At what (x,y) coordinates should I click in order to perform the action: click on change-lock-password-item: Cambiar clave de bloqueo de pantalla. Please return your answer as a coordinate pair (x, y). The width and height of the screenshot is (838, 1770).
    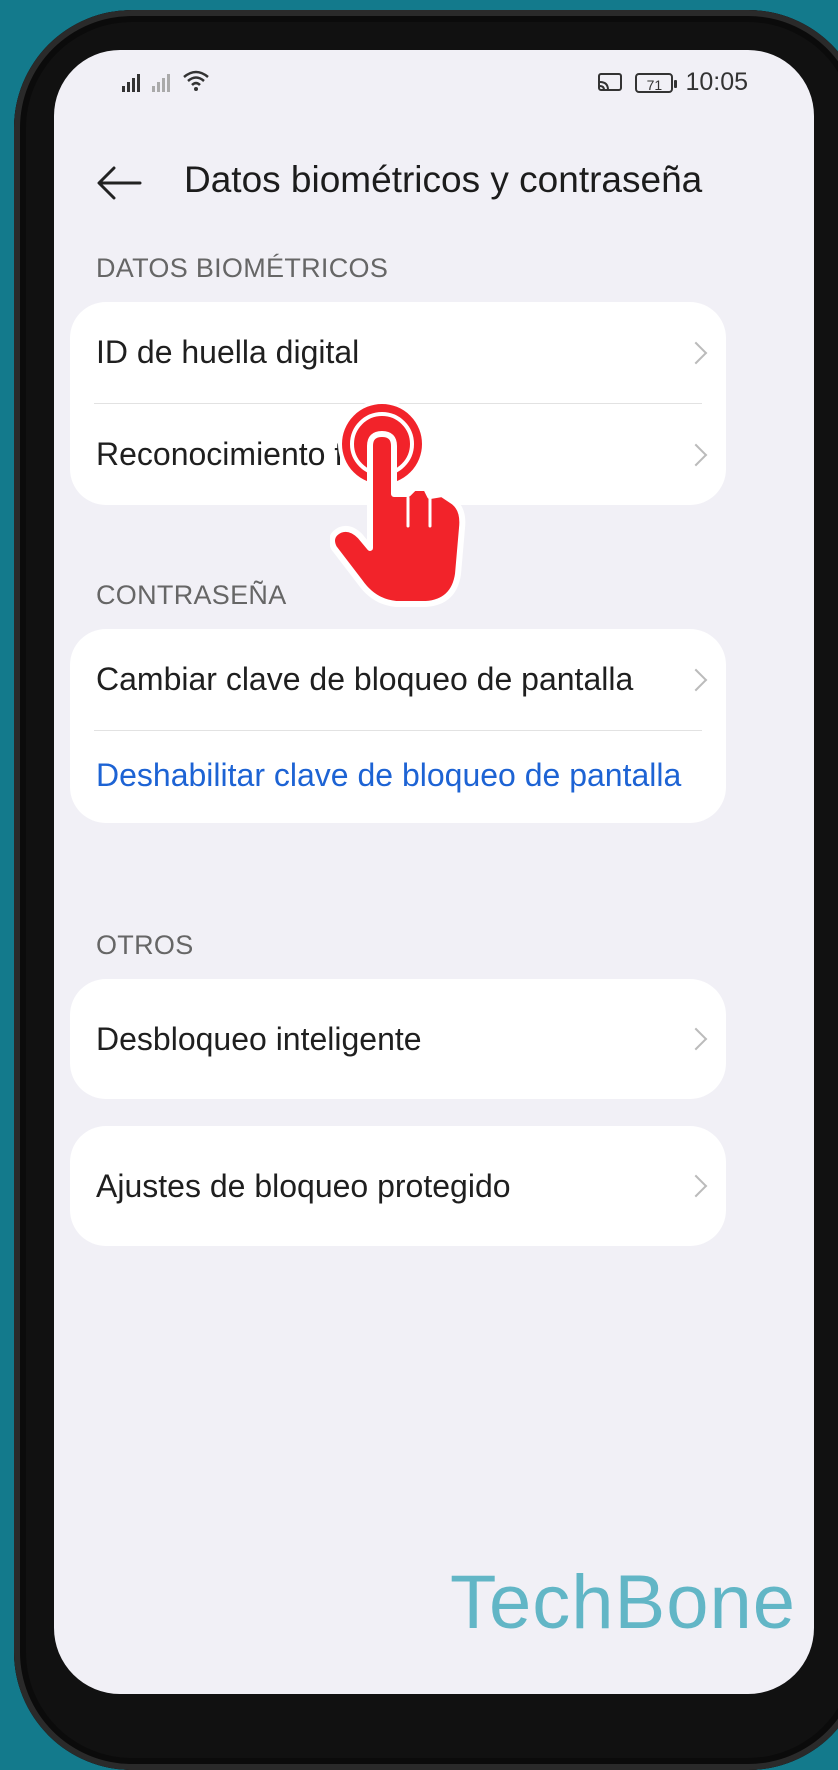
    Looking at the image, I should click on (398, 679).